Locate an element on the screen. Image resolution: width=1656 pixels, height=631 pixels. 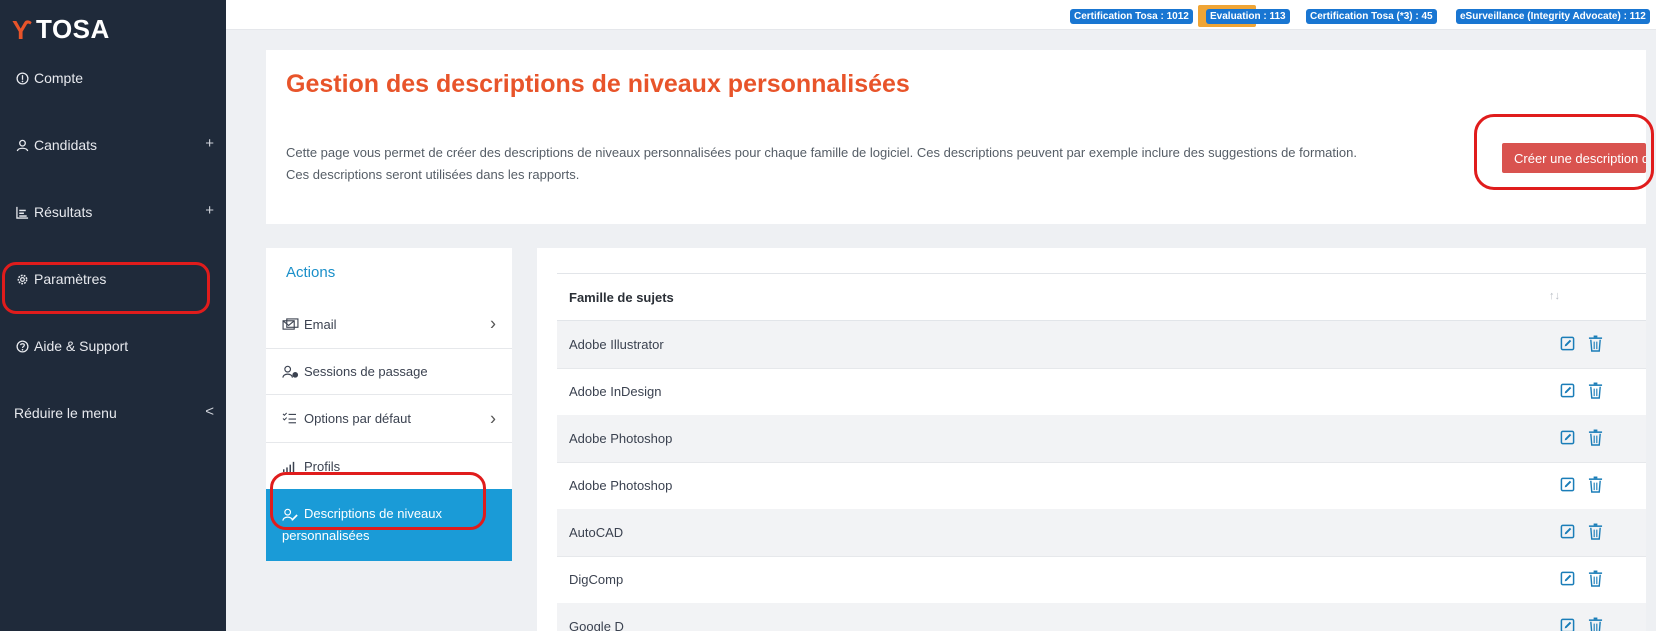
email-icon is located at coordinates (292, 324).